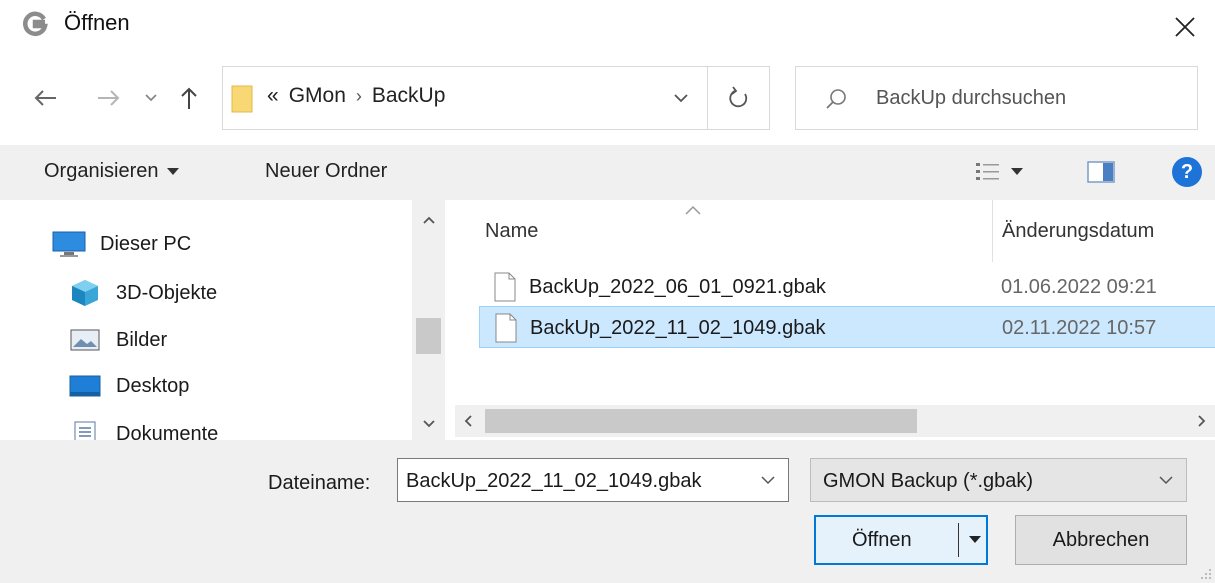 Image resolution: width=1215 pixels, height=583 pixels. I want to click on arrow-left-icon, so click(45, 98).